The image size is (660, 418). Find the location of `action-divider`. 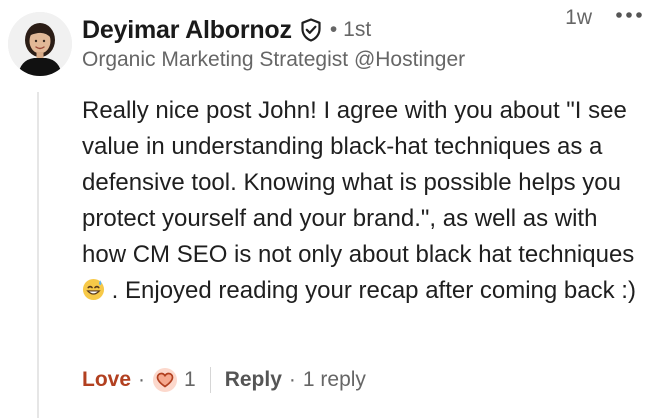

action-divider is located at coordinates (210, 380).